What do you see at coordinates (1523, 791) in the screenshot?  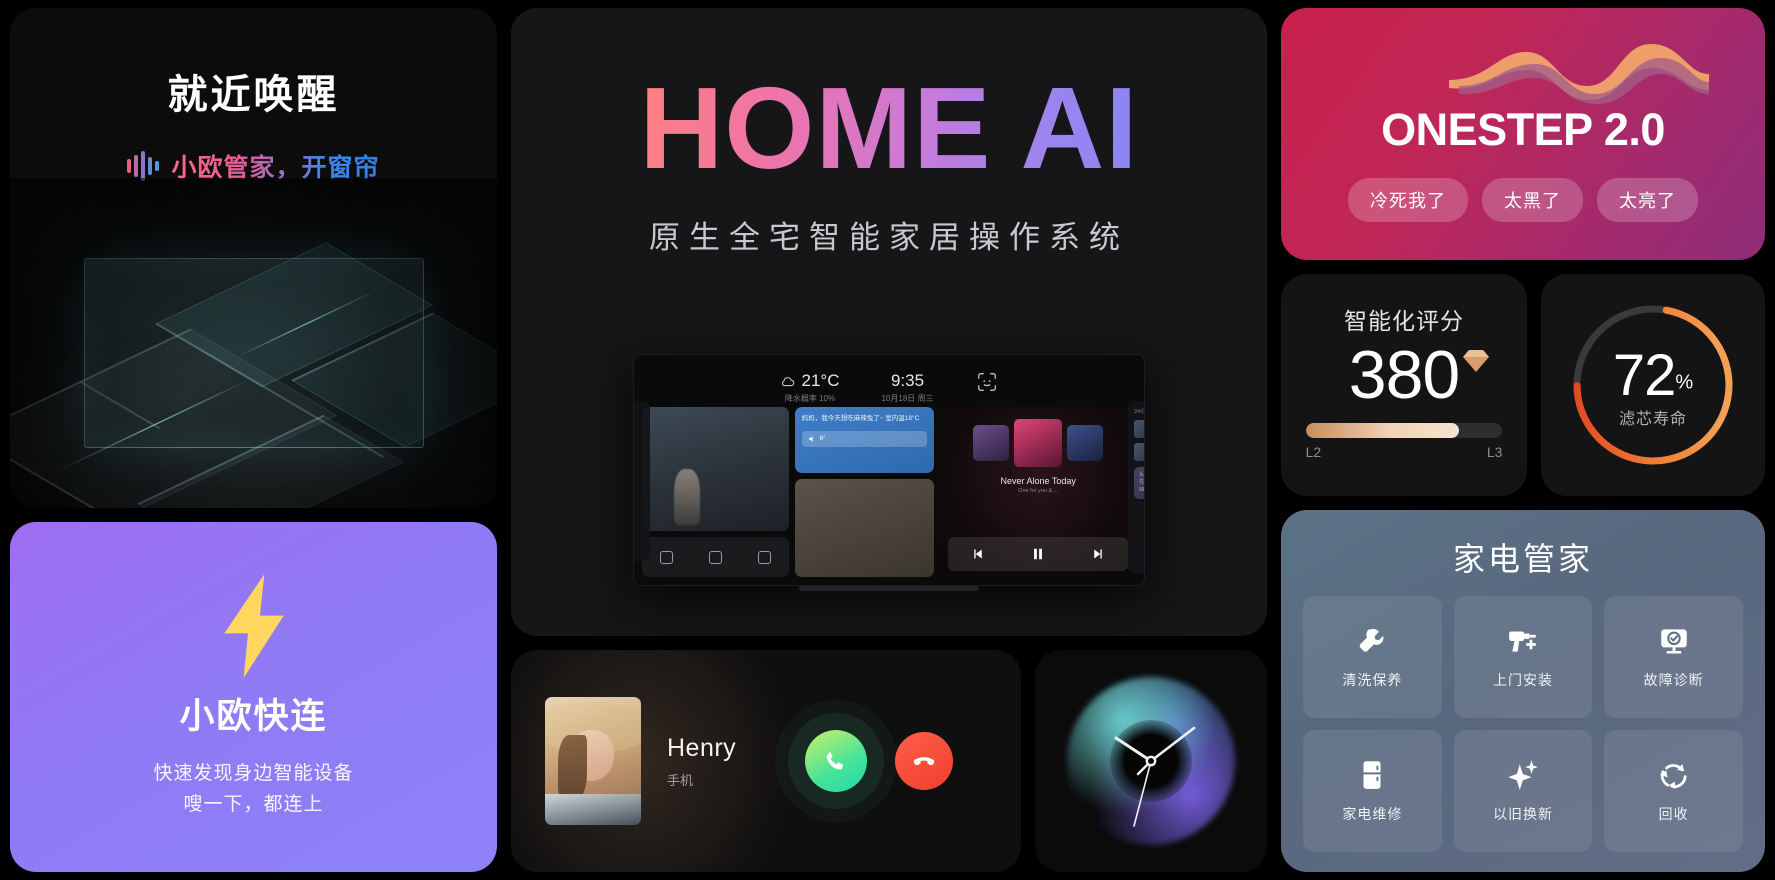 I see `service-tile-trade-in: 以旧换新` at bounding box center [1523, 791].